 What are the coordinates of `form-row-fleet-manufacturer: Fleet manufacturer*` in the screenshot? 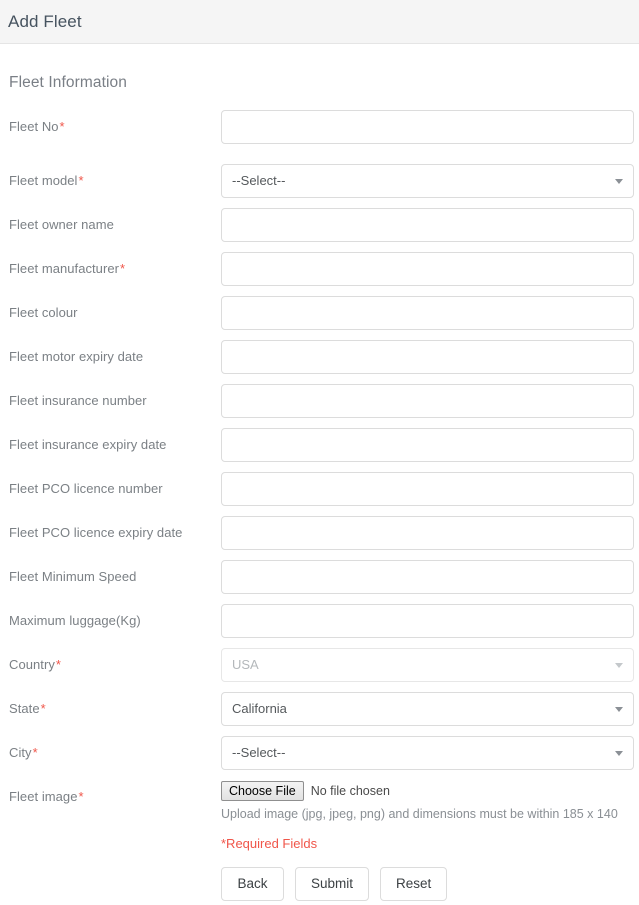 It's located at (319, 269).